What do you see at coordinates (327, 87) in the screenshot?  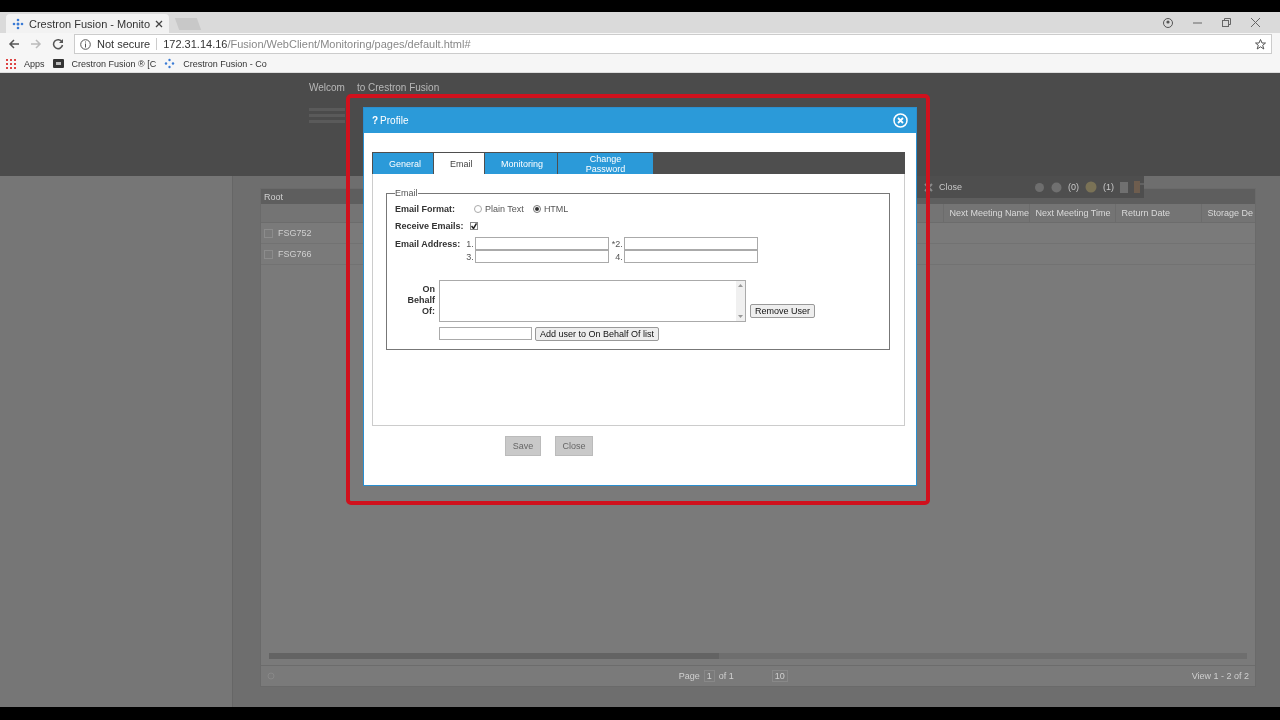 I see `welcome-heading: Welcom` at bounding box center [327, 87].